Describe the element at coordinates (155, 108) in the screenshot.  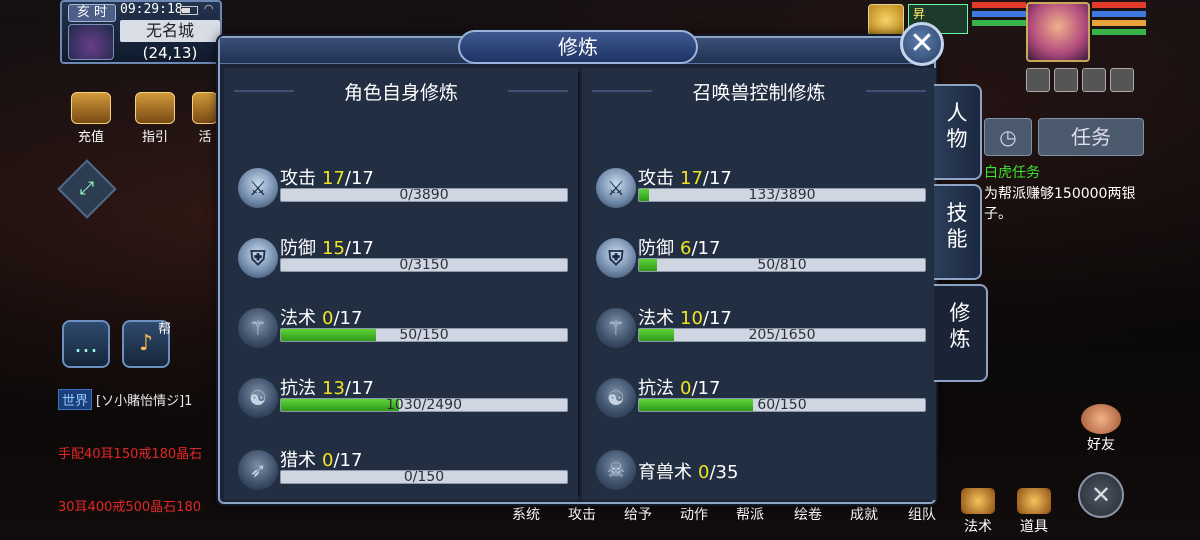
I see `scroll-icon` at that location.